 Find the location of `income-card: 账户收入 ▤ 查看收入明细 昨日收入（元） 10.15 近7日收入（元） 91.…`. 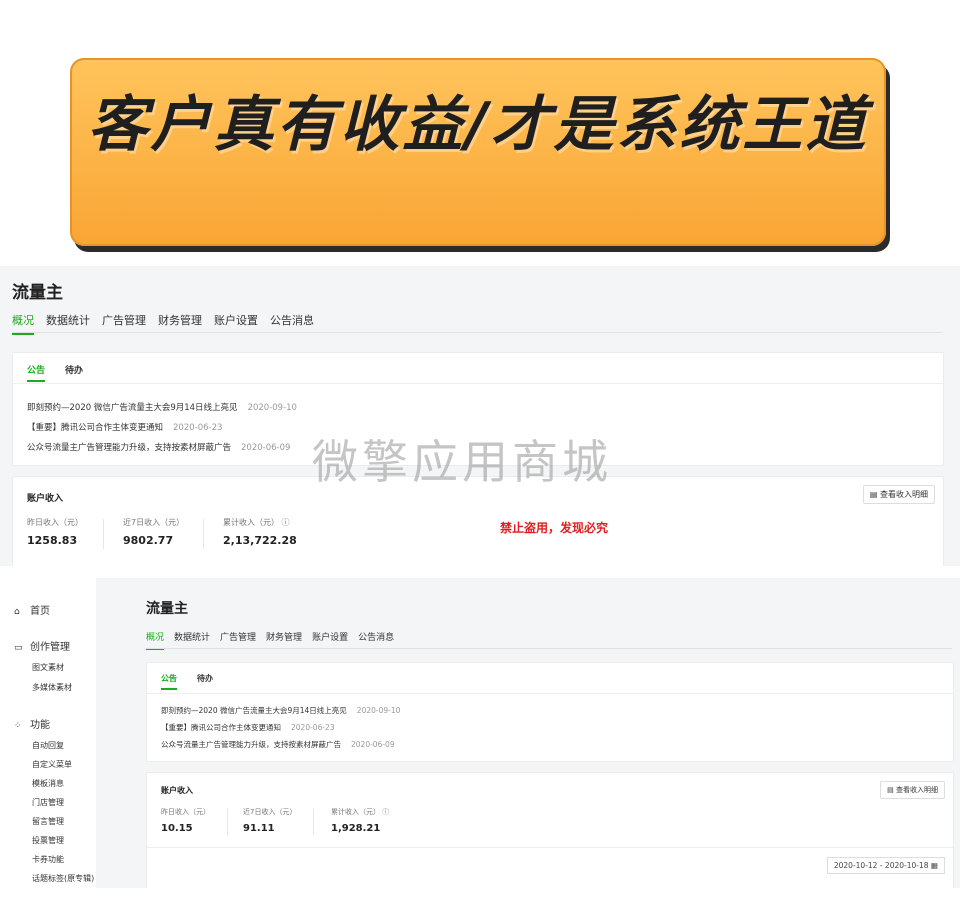

income-card: 账户收入 ▤ 查看收入明细 昨日收入（元） 10.15 近7日收入（元） 91.… is located at coordinates (550, 830).